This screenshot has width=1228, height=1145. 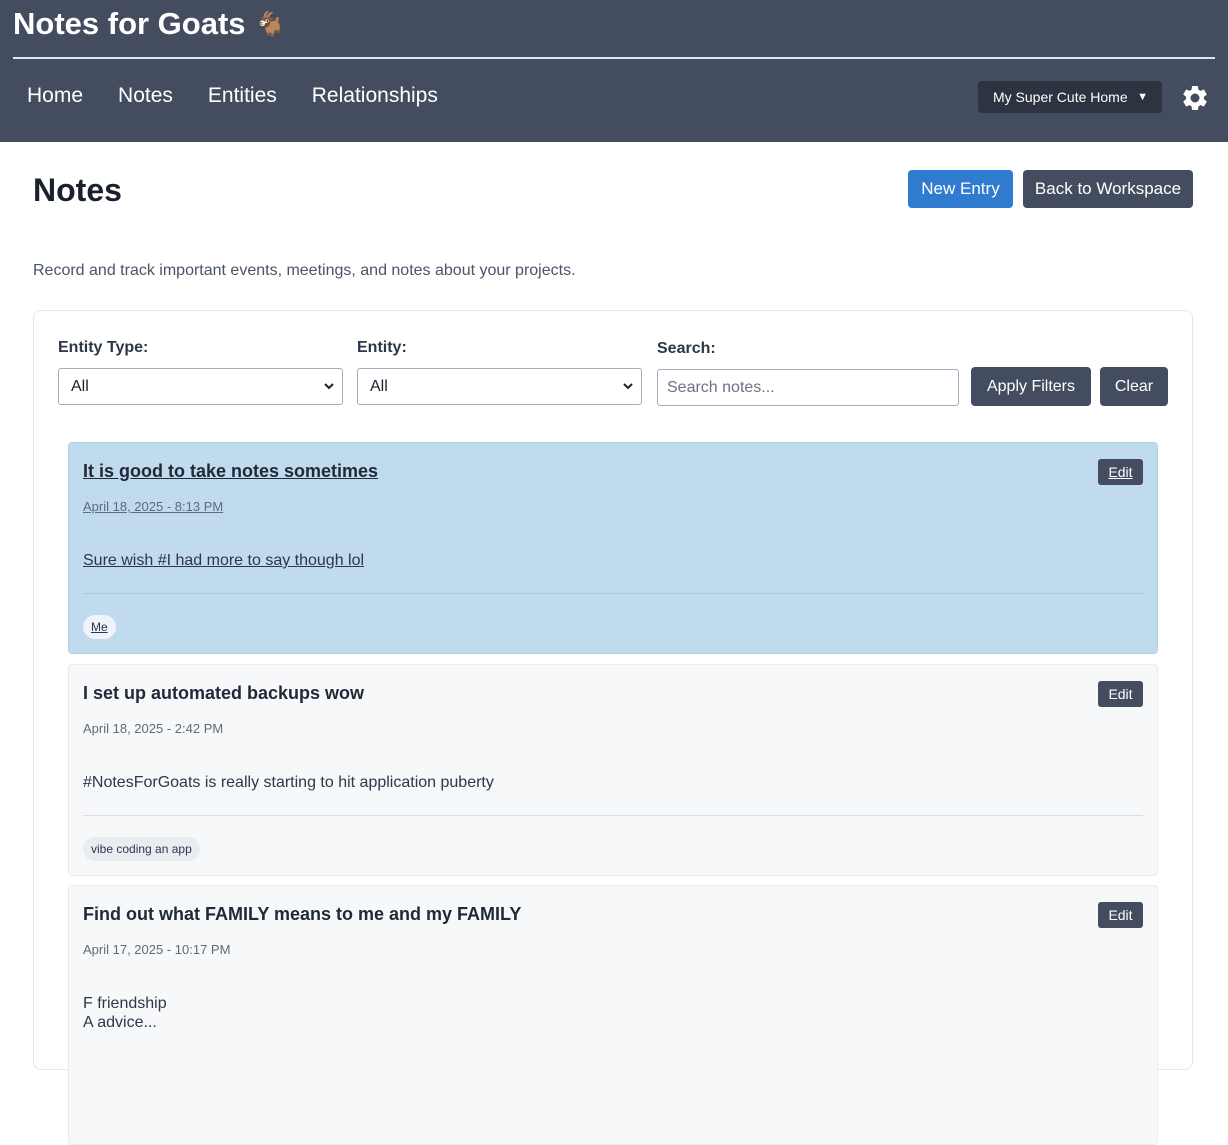 I want to click on apply-filters-button: Apply Filters, so click(x=1031, y=386).